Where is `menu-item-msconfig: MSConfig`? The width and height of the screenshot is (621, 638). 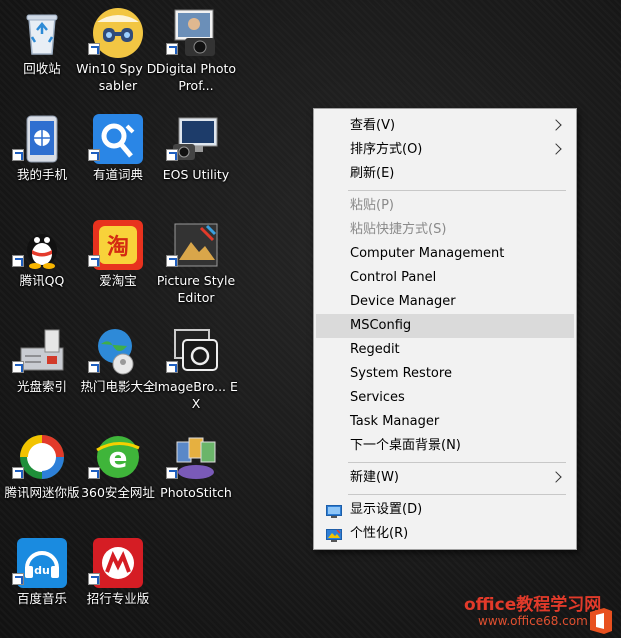 menu-item-msconfig: MSConfig is located at coordinates (445, 326).